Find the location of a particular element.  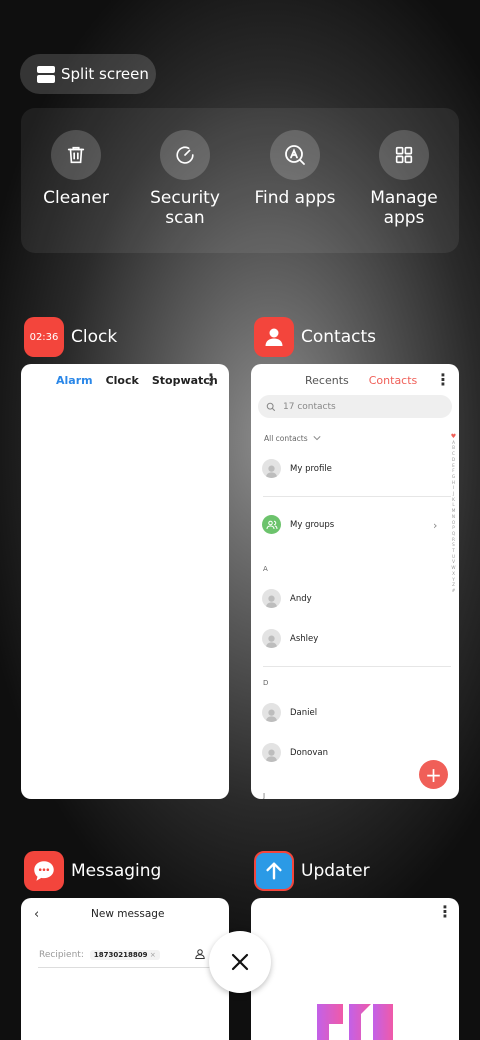

contacts-app-title: Contacts is located at coordinates (338, 337).